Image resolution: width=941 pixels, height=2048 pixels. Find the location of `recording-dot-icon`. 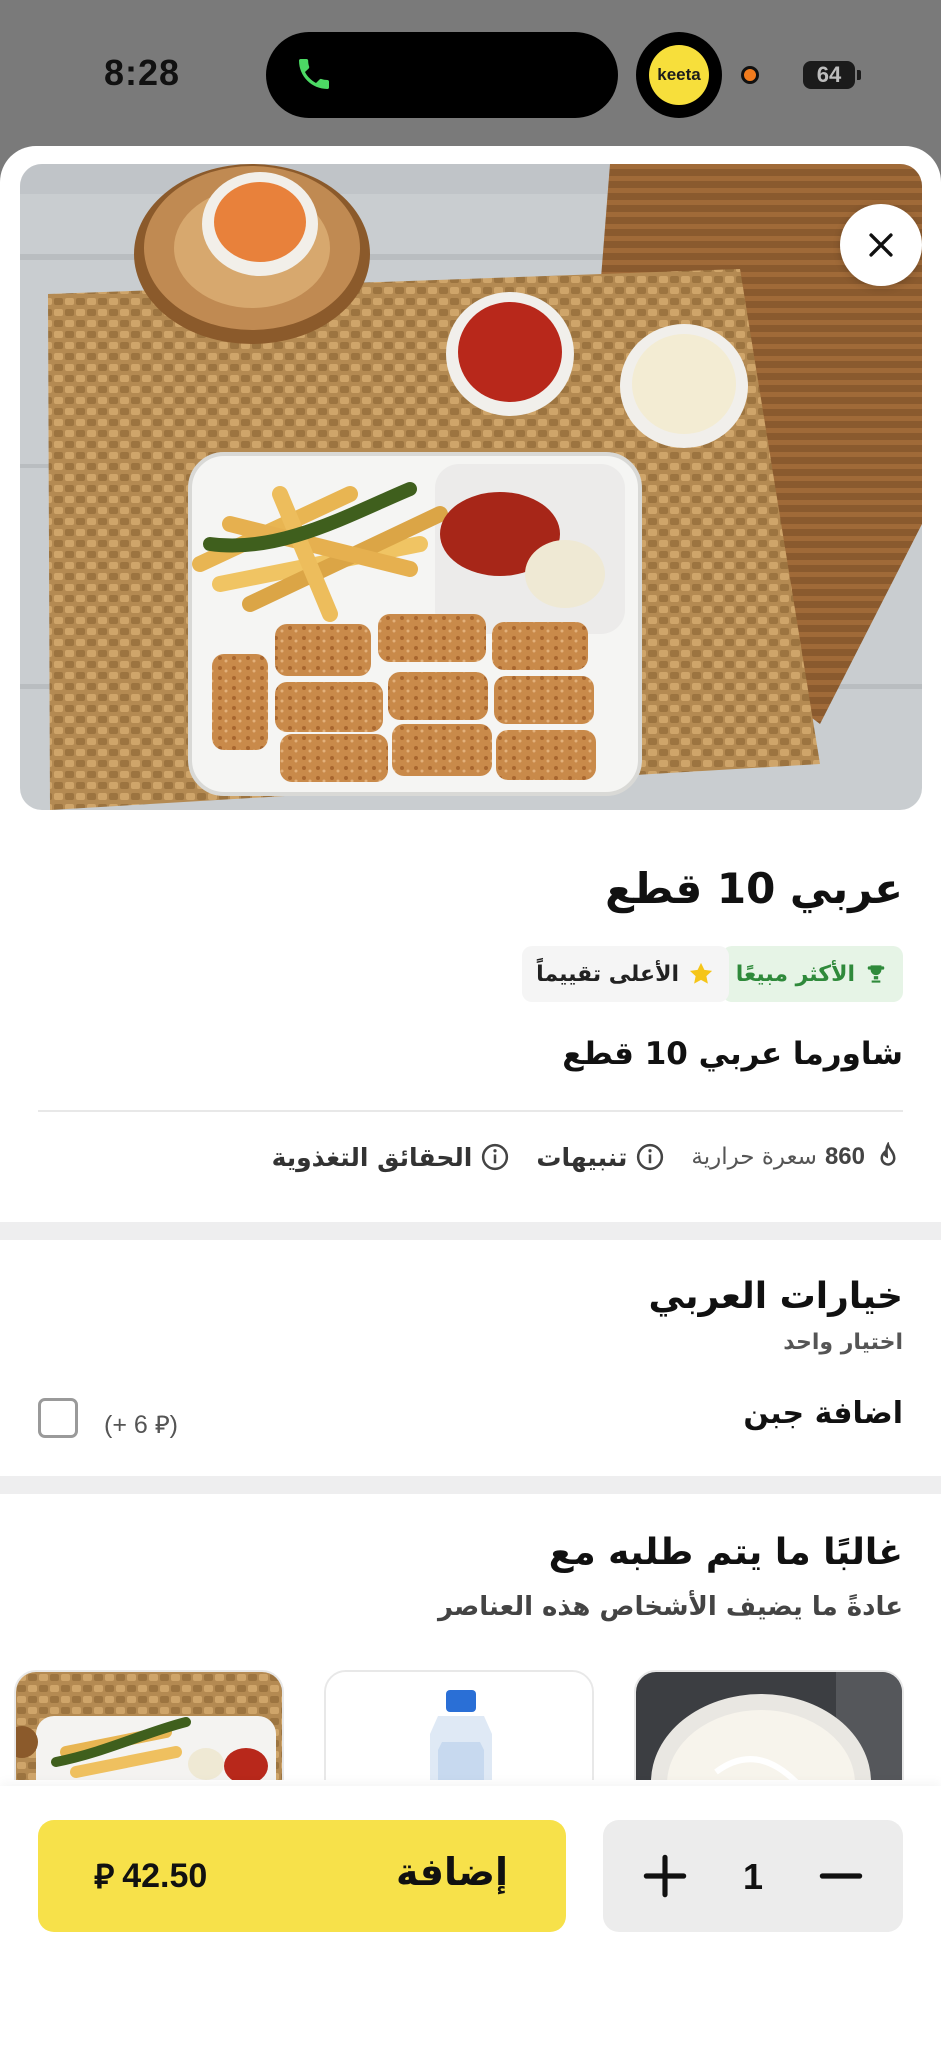

recording-dot-icon is located at coordinates (750, 75).